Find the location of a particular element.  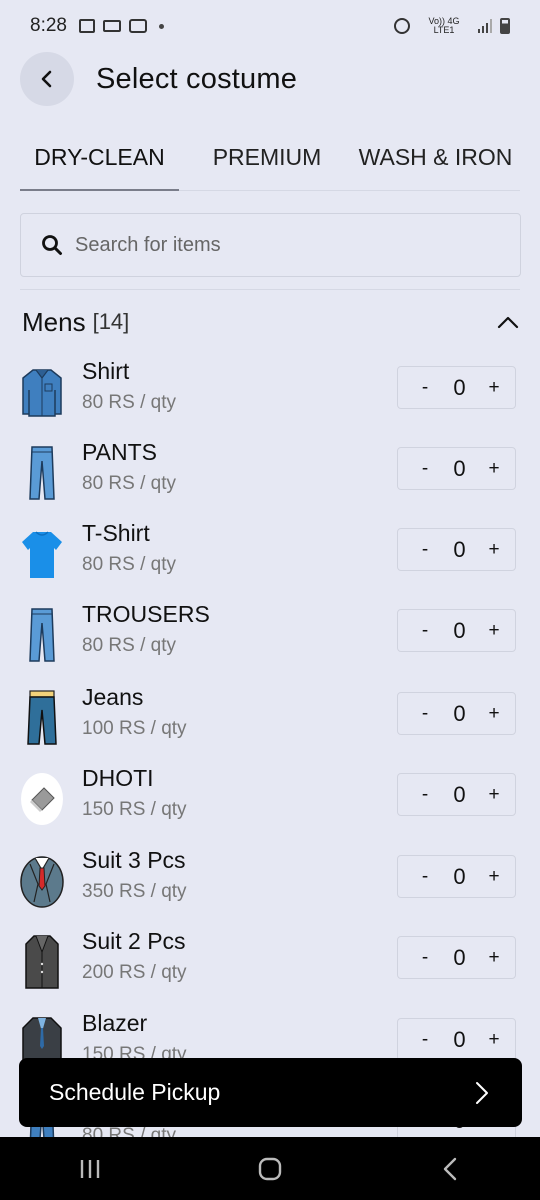

list-item: TROUSERS 80 RS / qty - 0 + is located at coordinates (270, 641).